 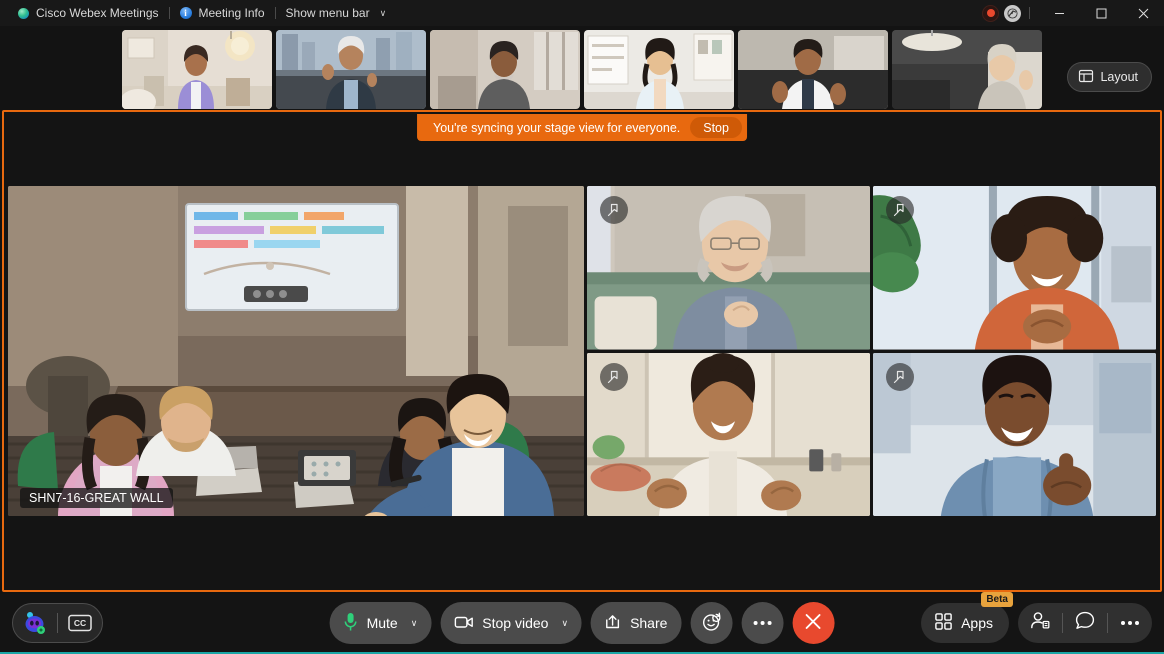 I want to click on layout-button: Layout, so click(x=1109, y=77).